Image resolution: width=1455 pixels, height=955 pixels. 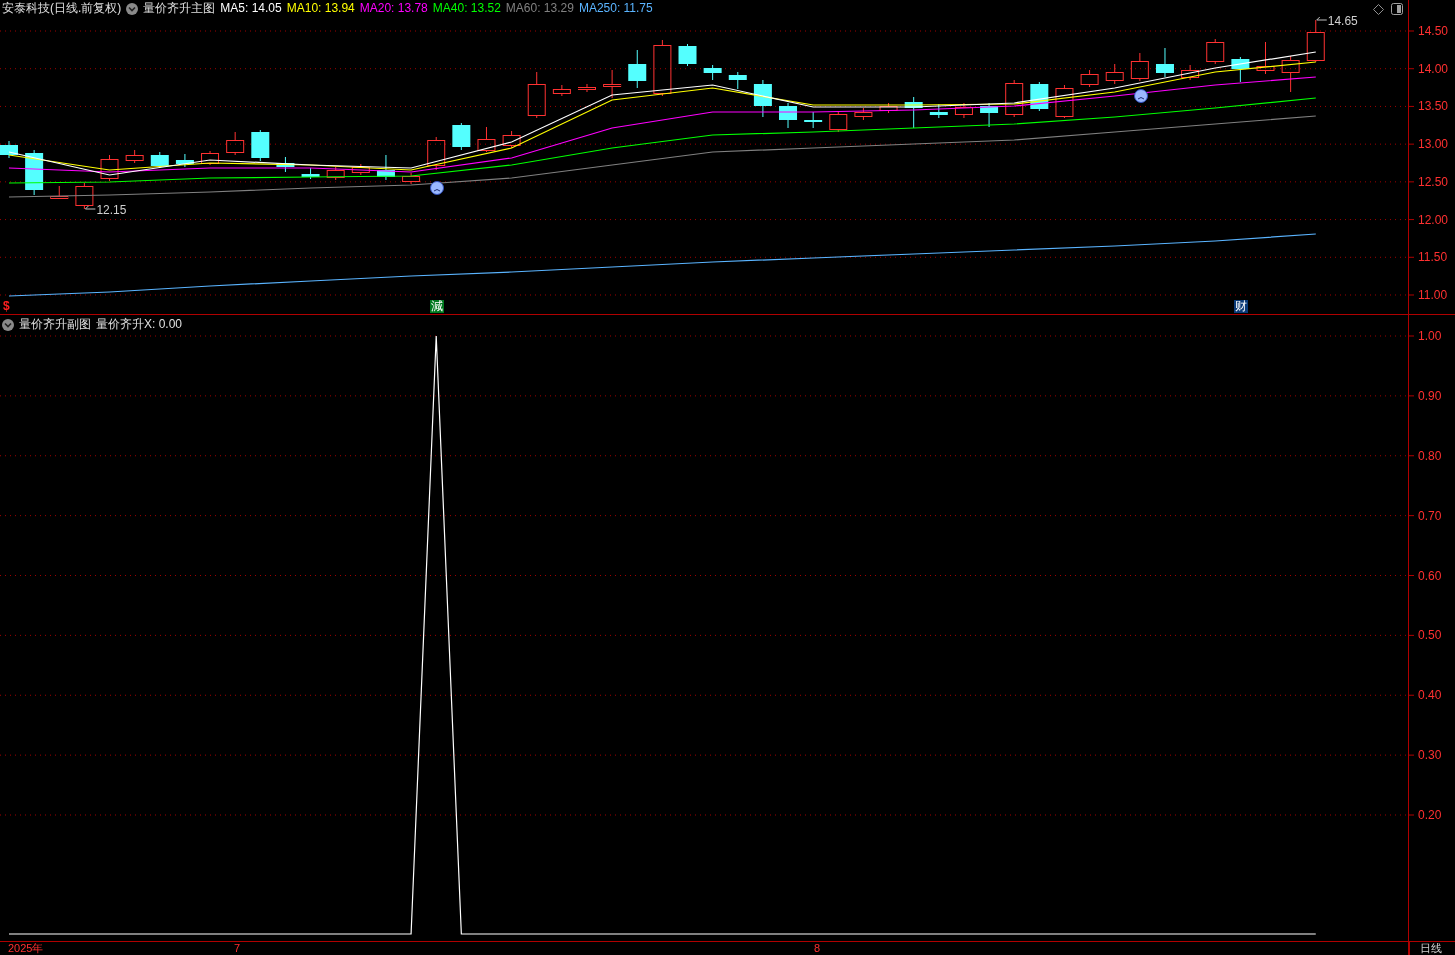 What do you see at coordinates (1378, 9) in the screenshot?
I see `diamond-icon` at bounding box center [1378, 9].